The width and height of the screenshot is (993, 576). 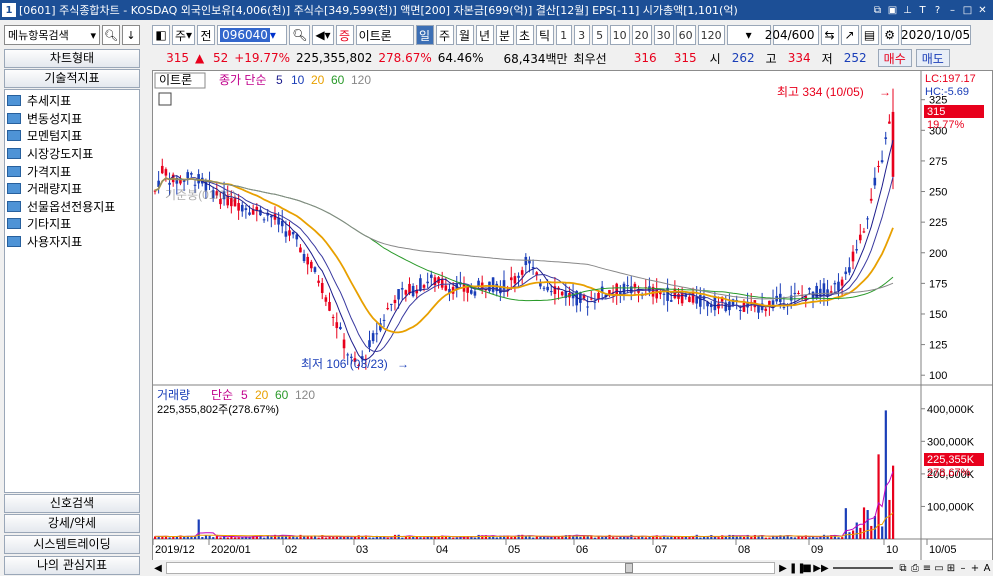 I want to click on layout-icon: ◧, so click(x=161, y=35).